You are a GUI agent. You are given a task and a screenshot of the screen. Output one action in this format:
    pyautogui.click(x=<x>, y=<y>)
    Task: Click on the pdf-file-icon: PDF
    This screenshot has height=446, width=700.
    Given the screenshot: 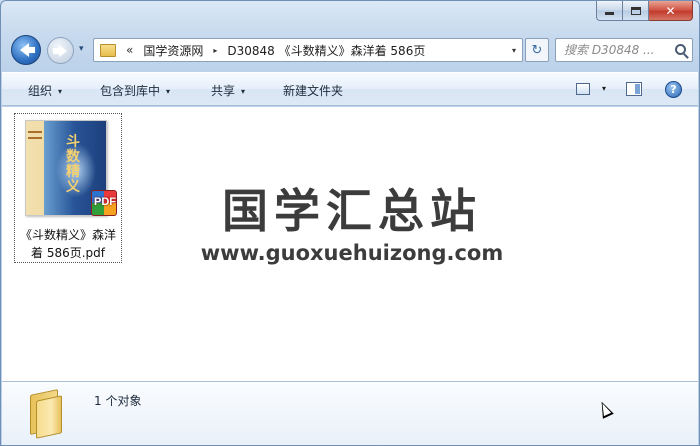 What is the action you would take?
    pyautogui.click(x=104, y=203)
    